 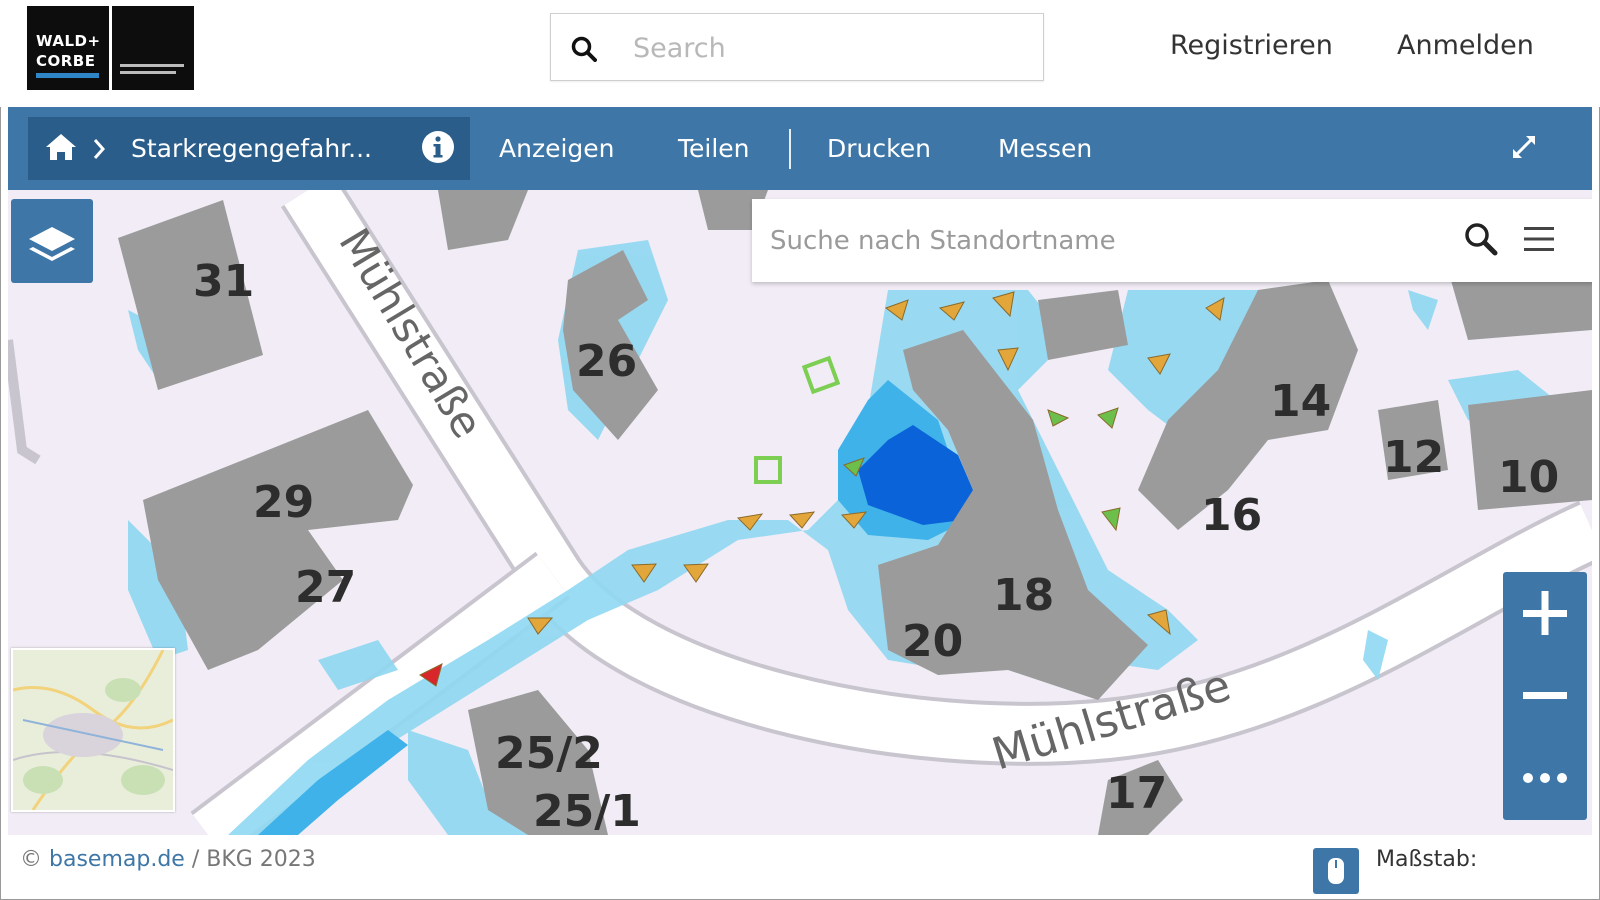 I want to click on more-dots-icon, so click(x=1545, y=778).